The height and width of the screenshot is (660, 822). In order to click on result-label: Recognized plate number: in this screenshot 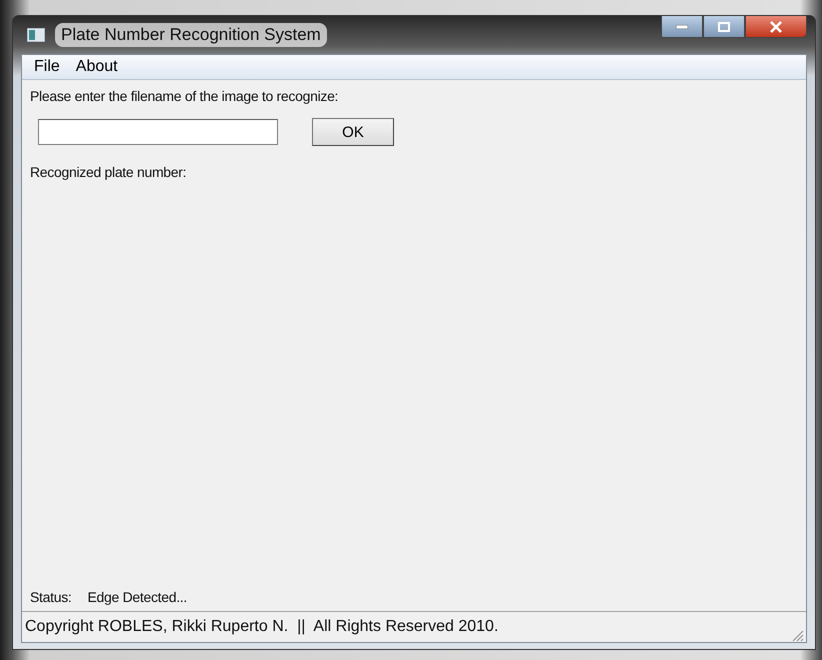, I will do `click(109, 172)`.